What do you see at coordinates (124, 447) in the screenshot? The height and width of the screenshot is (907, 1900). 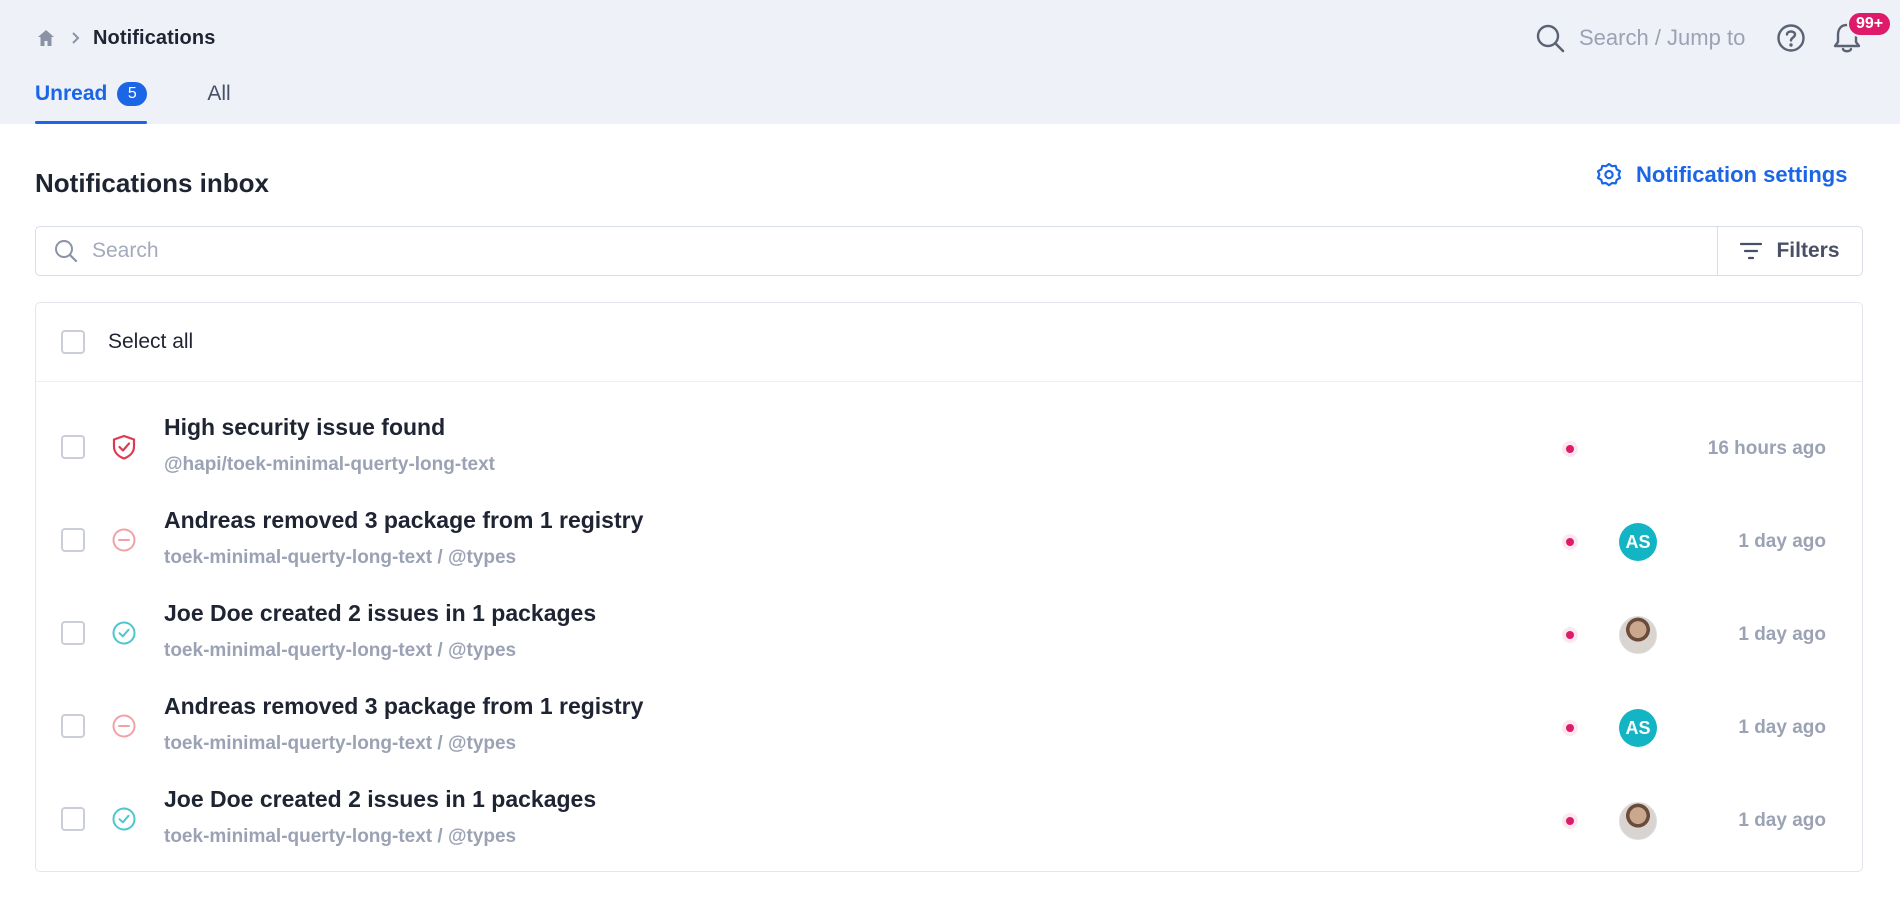 I see `shield-check-icon` at bounding box center [124, 447].